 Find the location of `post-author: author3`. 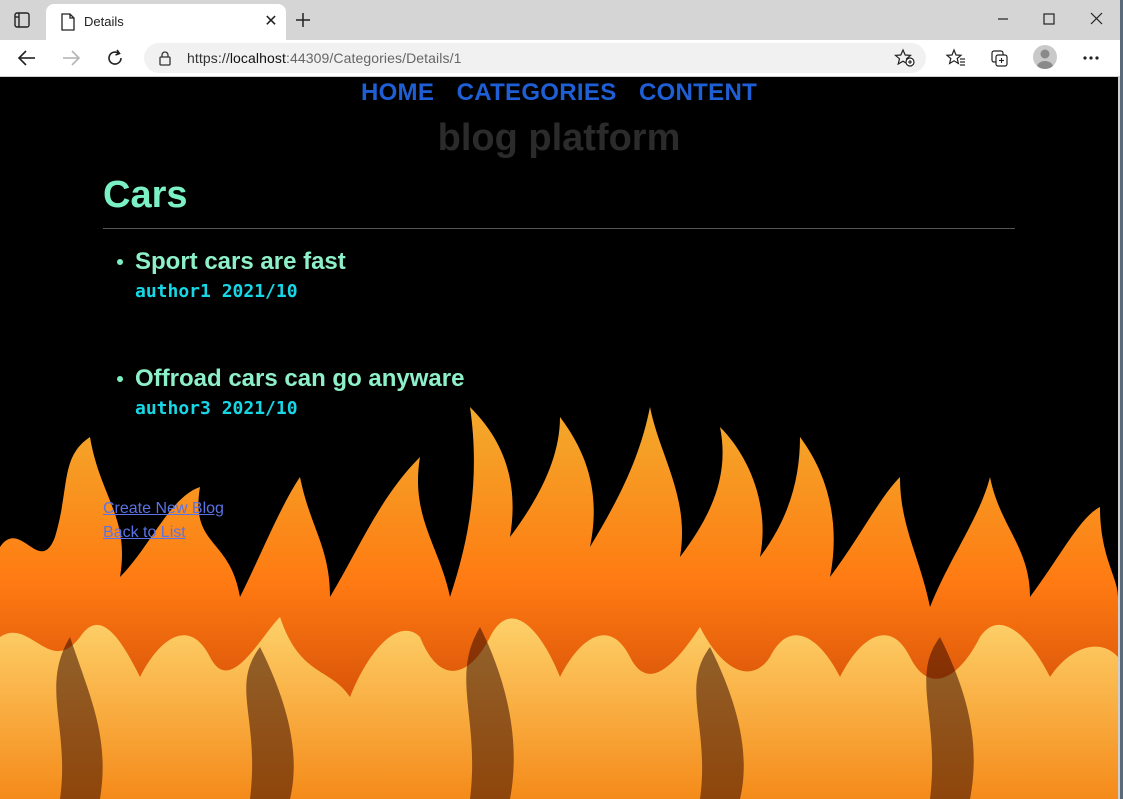

post-author: author3 is located at coordinates (173, 408).